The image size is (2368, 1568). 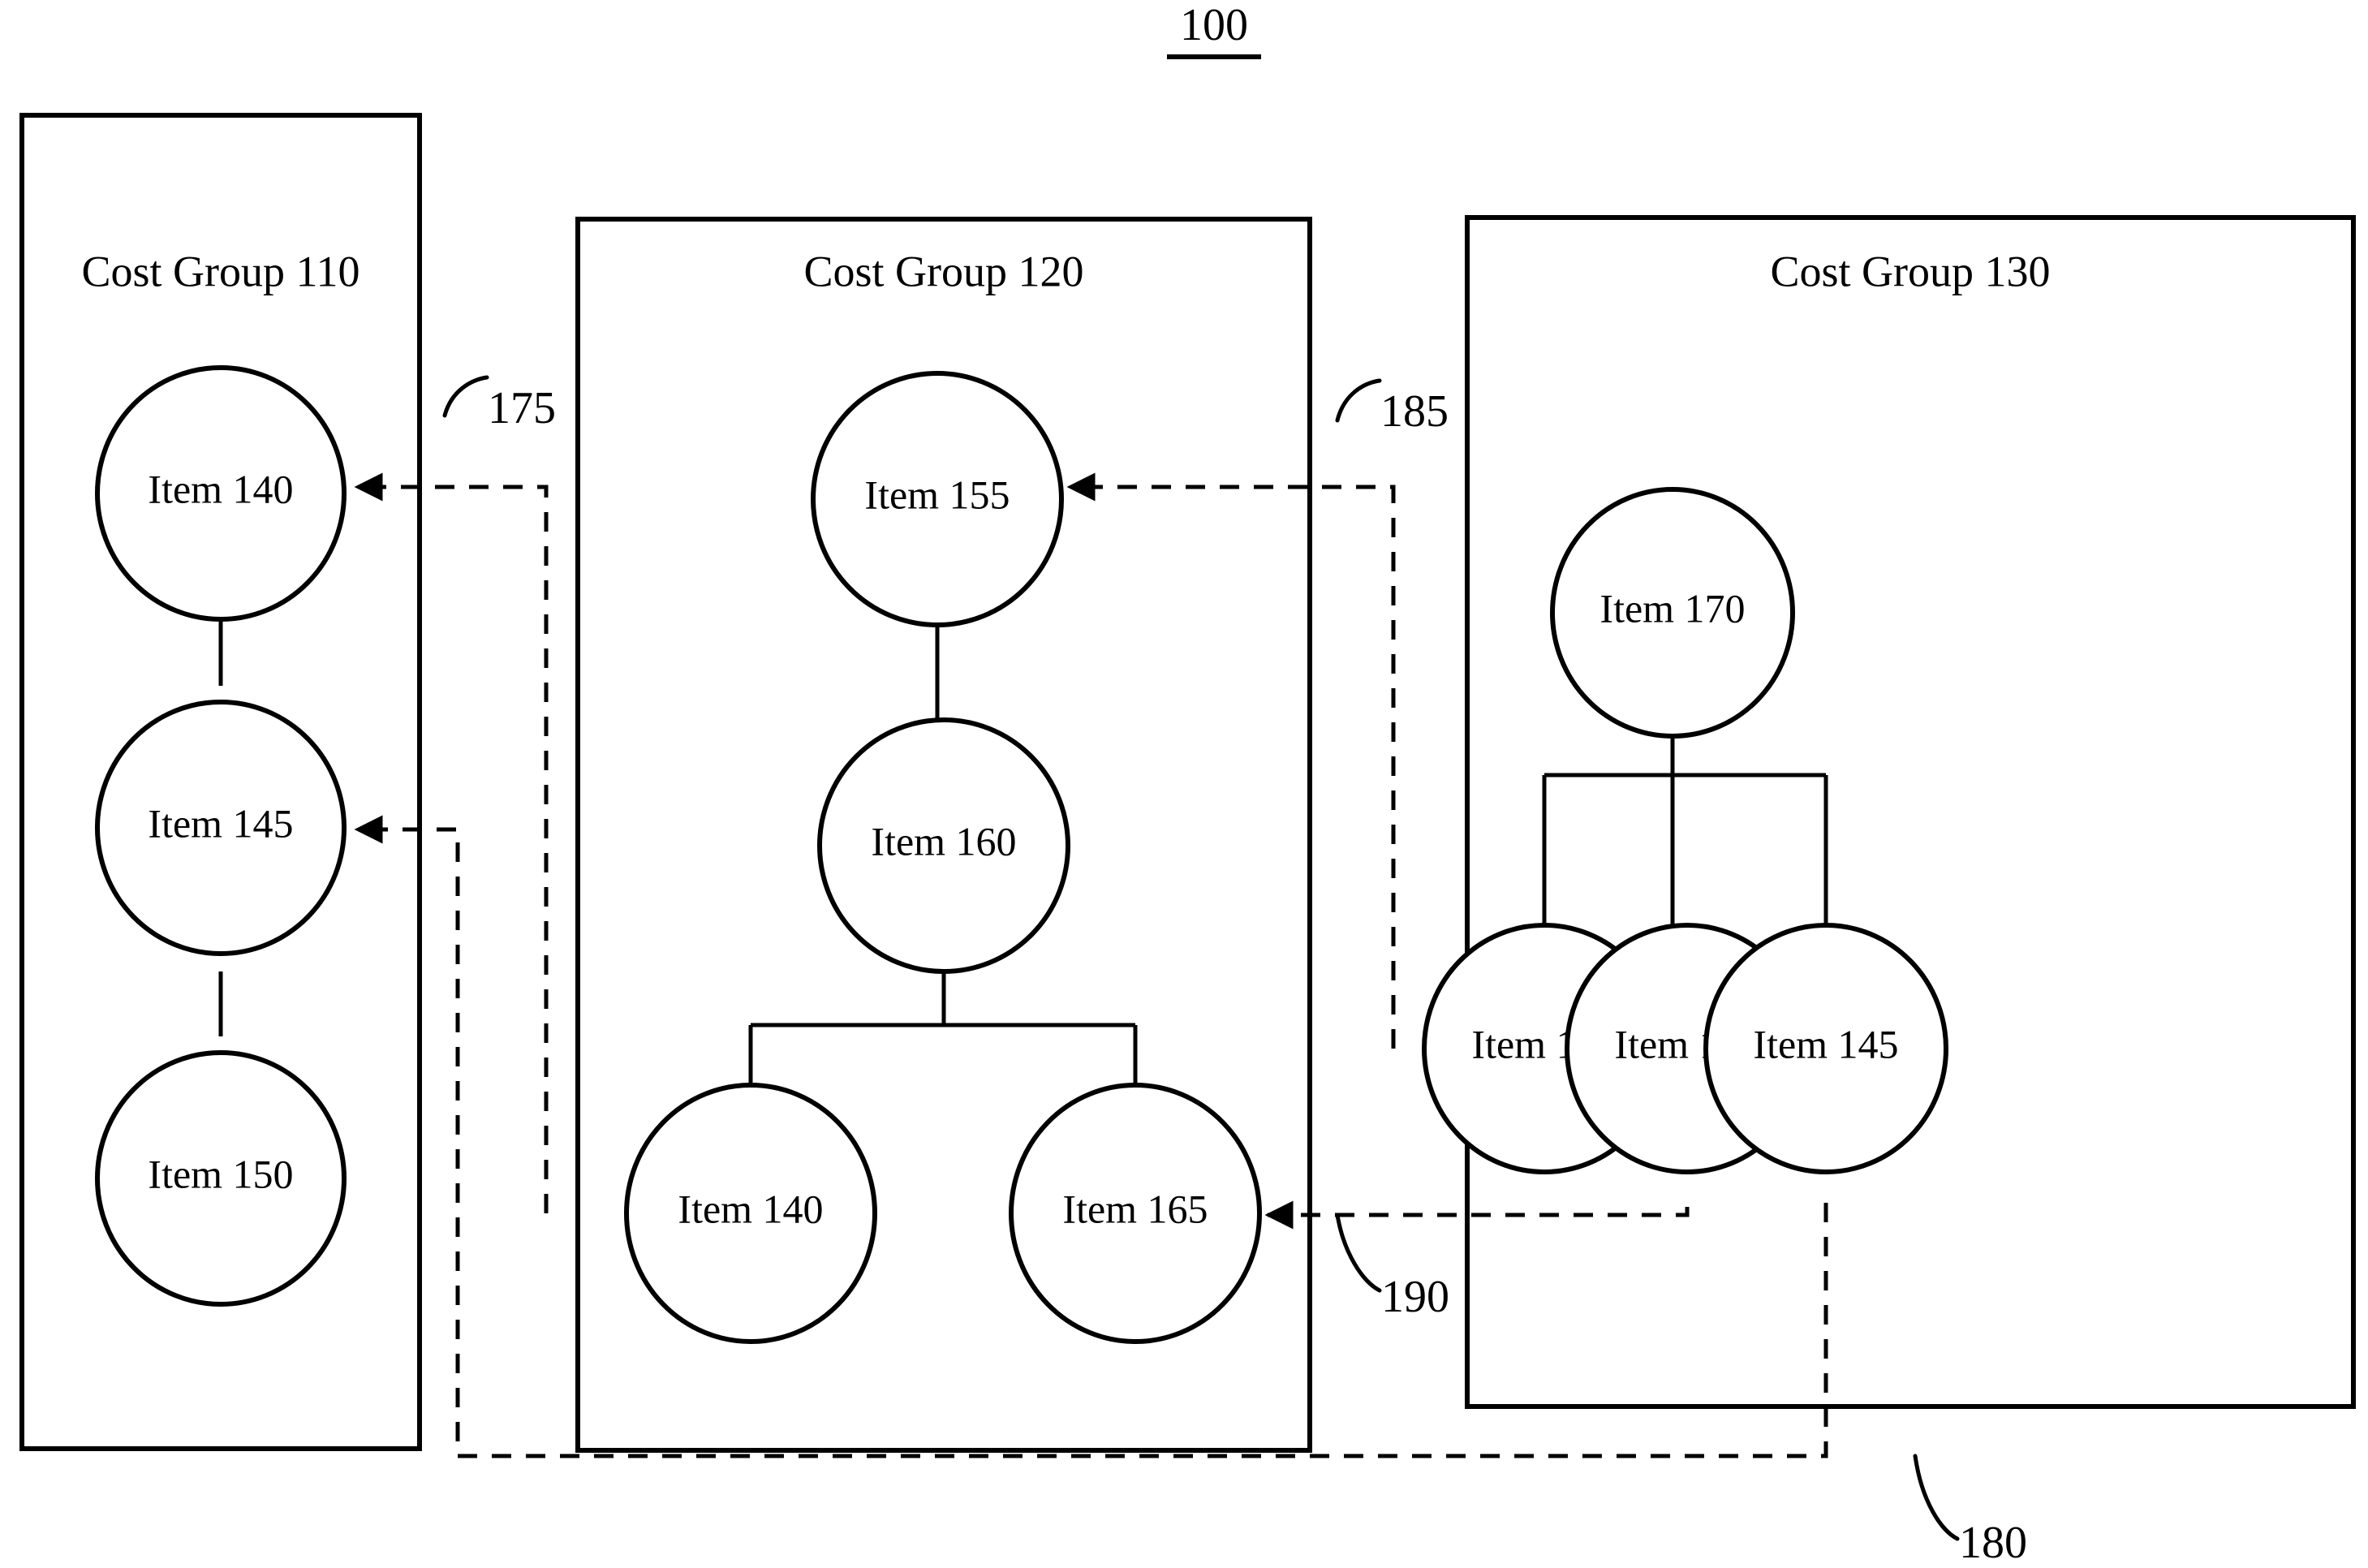 What do you see at coordinates (937, 495) in the screenshot?
I see `node-120-item-155-label: Item 155` at bounding box center [937, 495].